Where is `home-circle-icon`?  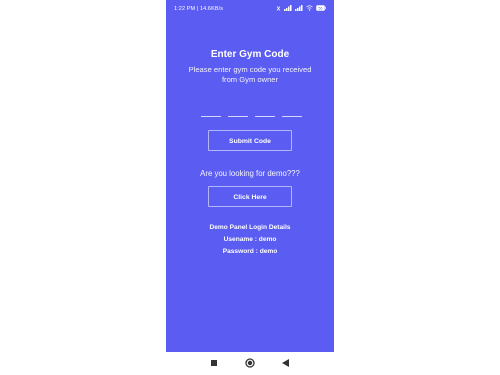
home-circle-icon is located at coordinates (250, 363).